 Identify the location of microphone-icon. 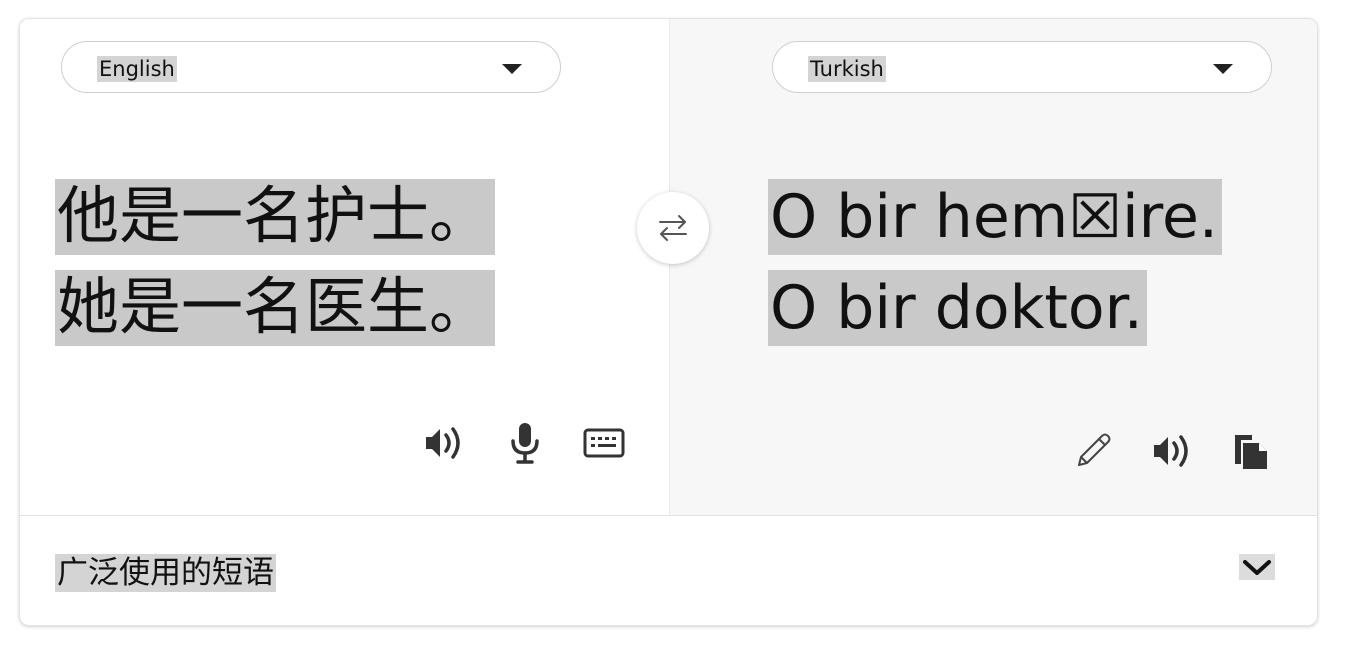
(525, 443).